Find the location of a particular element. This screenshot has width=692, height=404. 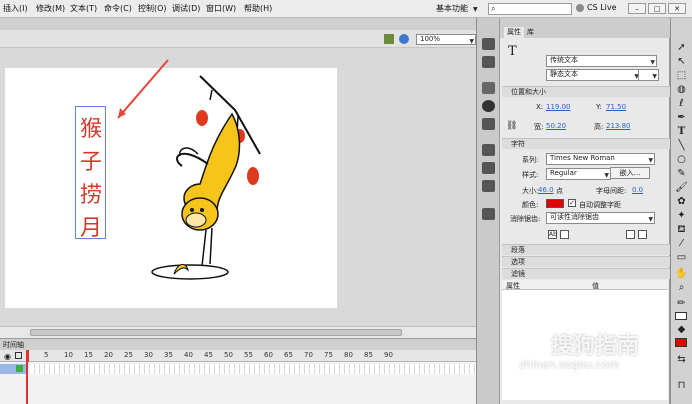

text-engine-select: 传统文本 ▼ is located at coordinates (601, 61).